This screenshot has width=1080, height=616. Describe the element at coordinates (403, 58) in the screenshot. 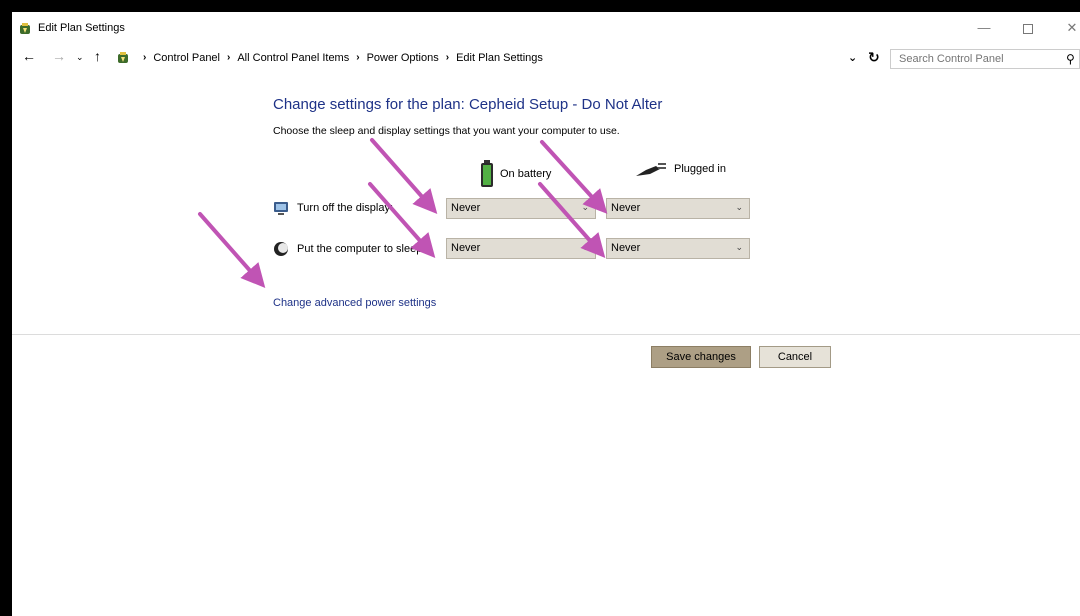

I see `breadcrumb-power-options: Power Options` at that location.